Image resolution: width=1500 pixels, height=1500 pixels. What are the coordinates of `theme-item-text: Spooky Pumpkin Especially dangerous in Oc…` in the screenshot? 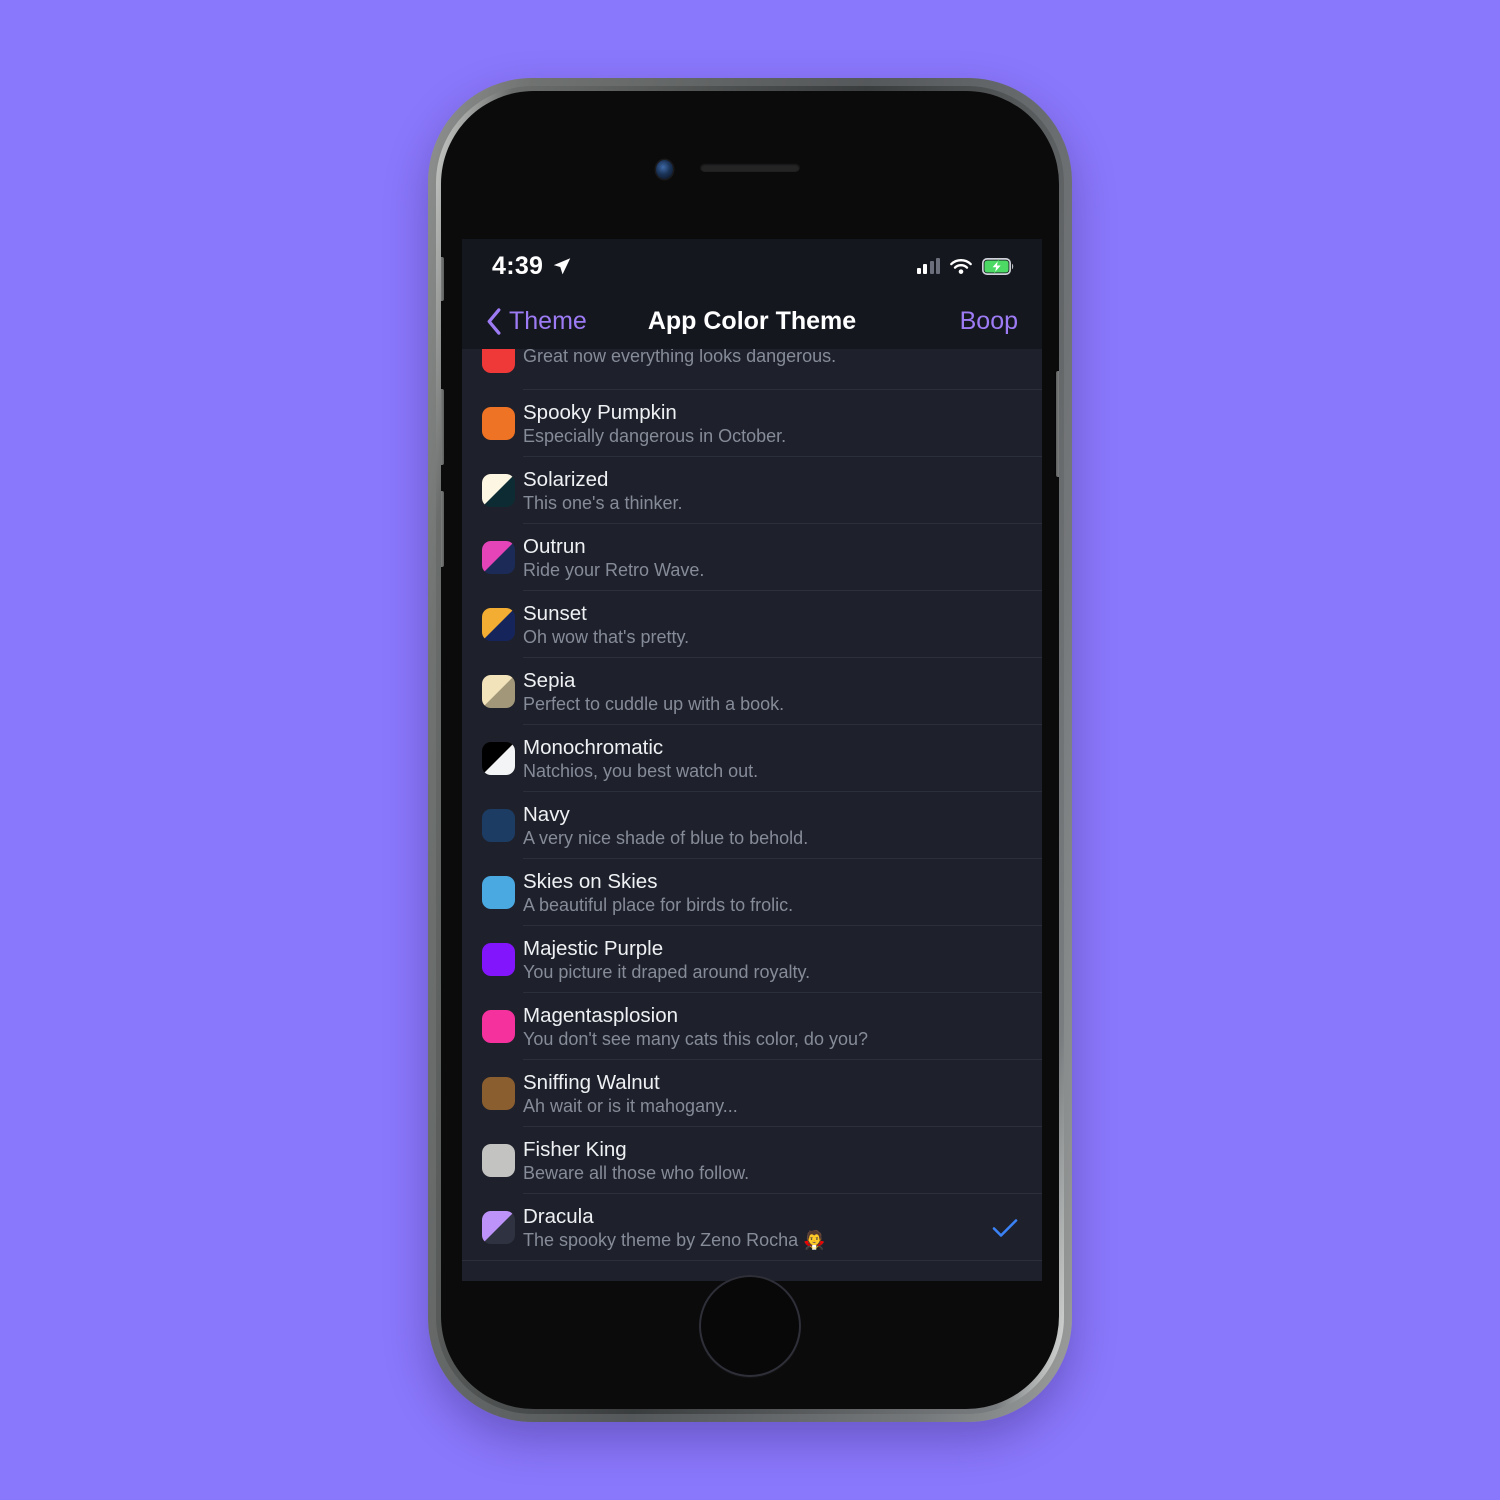 It's located at (757, 424).